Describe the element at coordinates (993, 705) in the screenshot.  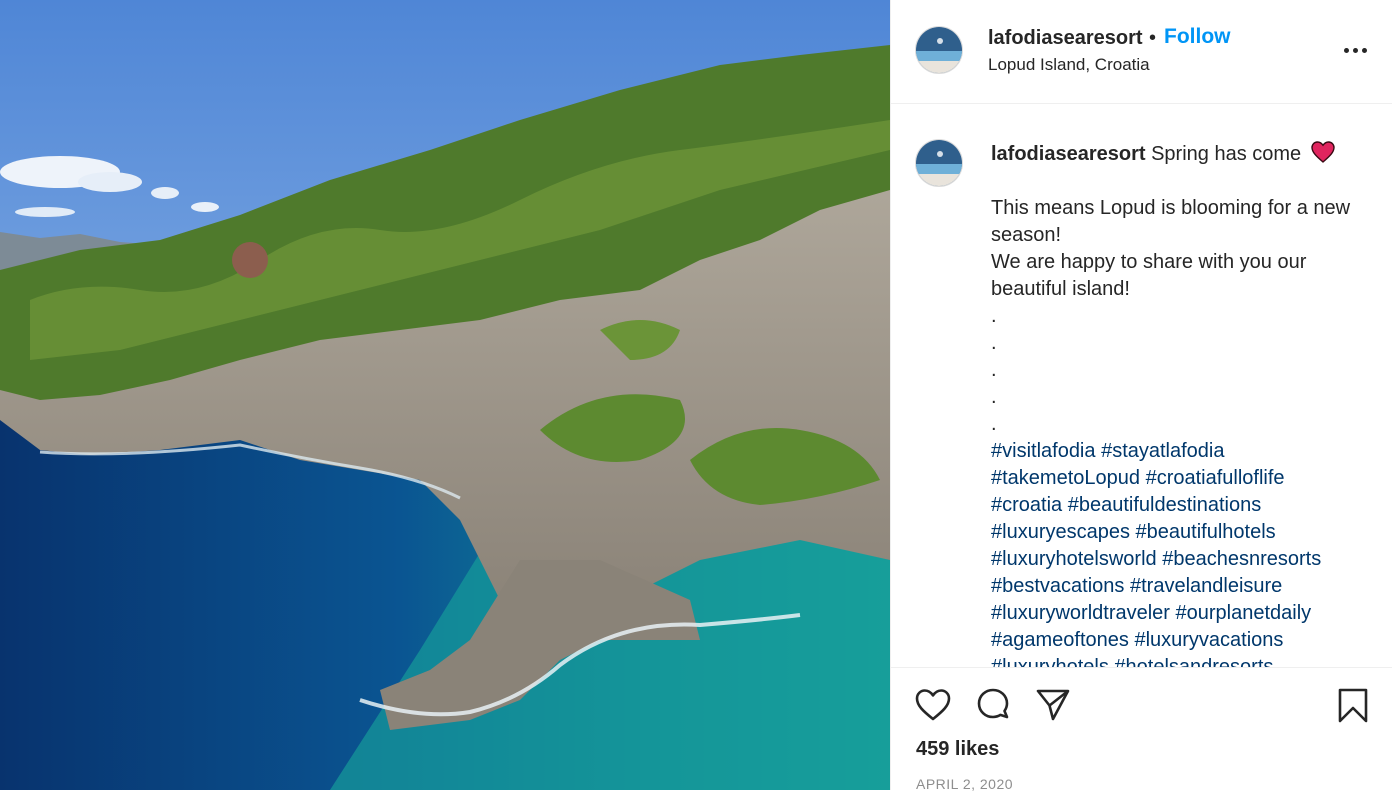
I see `comment-bubble-icon` at that location.